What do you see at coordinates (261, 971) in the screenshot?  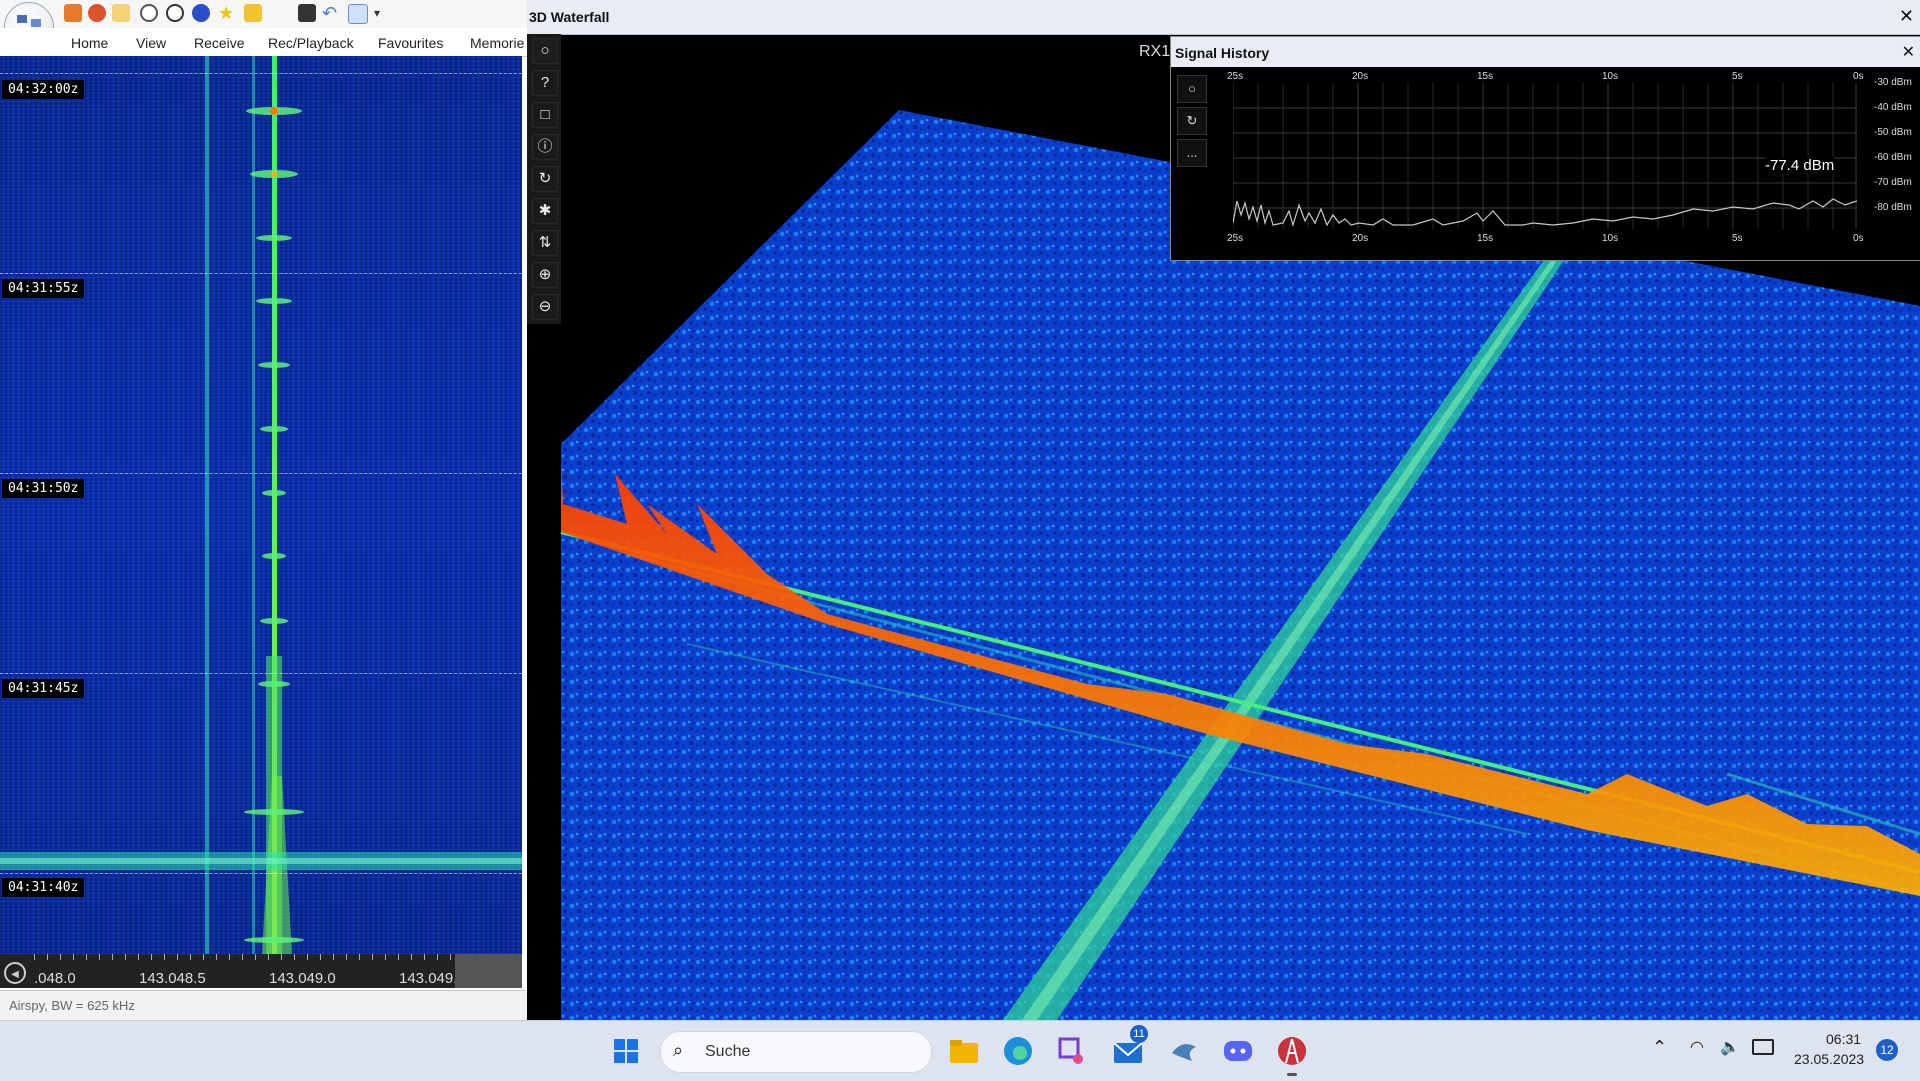 I see `frequency-scale: ◀ .048.0 143.048.5 143.049.0 143.049.5` at bounding box center [261, 971].